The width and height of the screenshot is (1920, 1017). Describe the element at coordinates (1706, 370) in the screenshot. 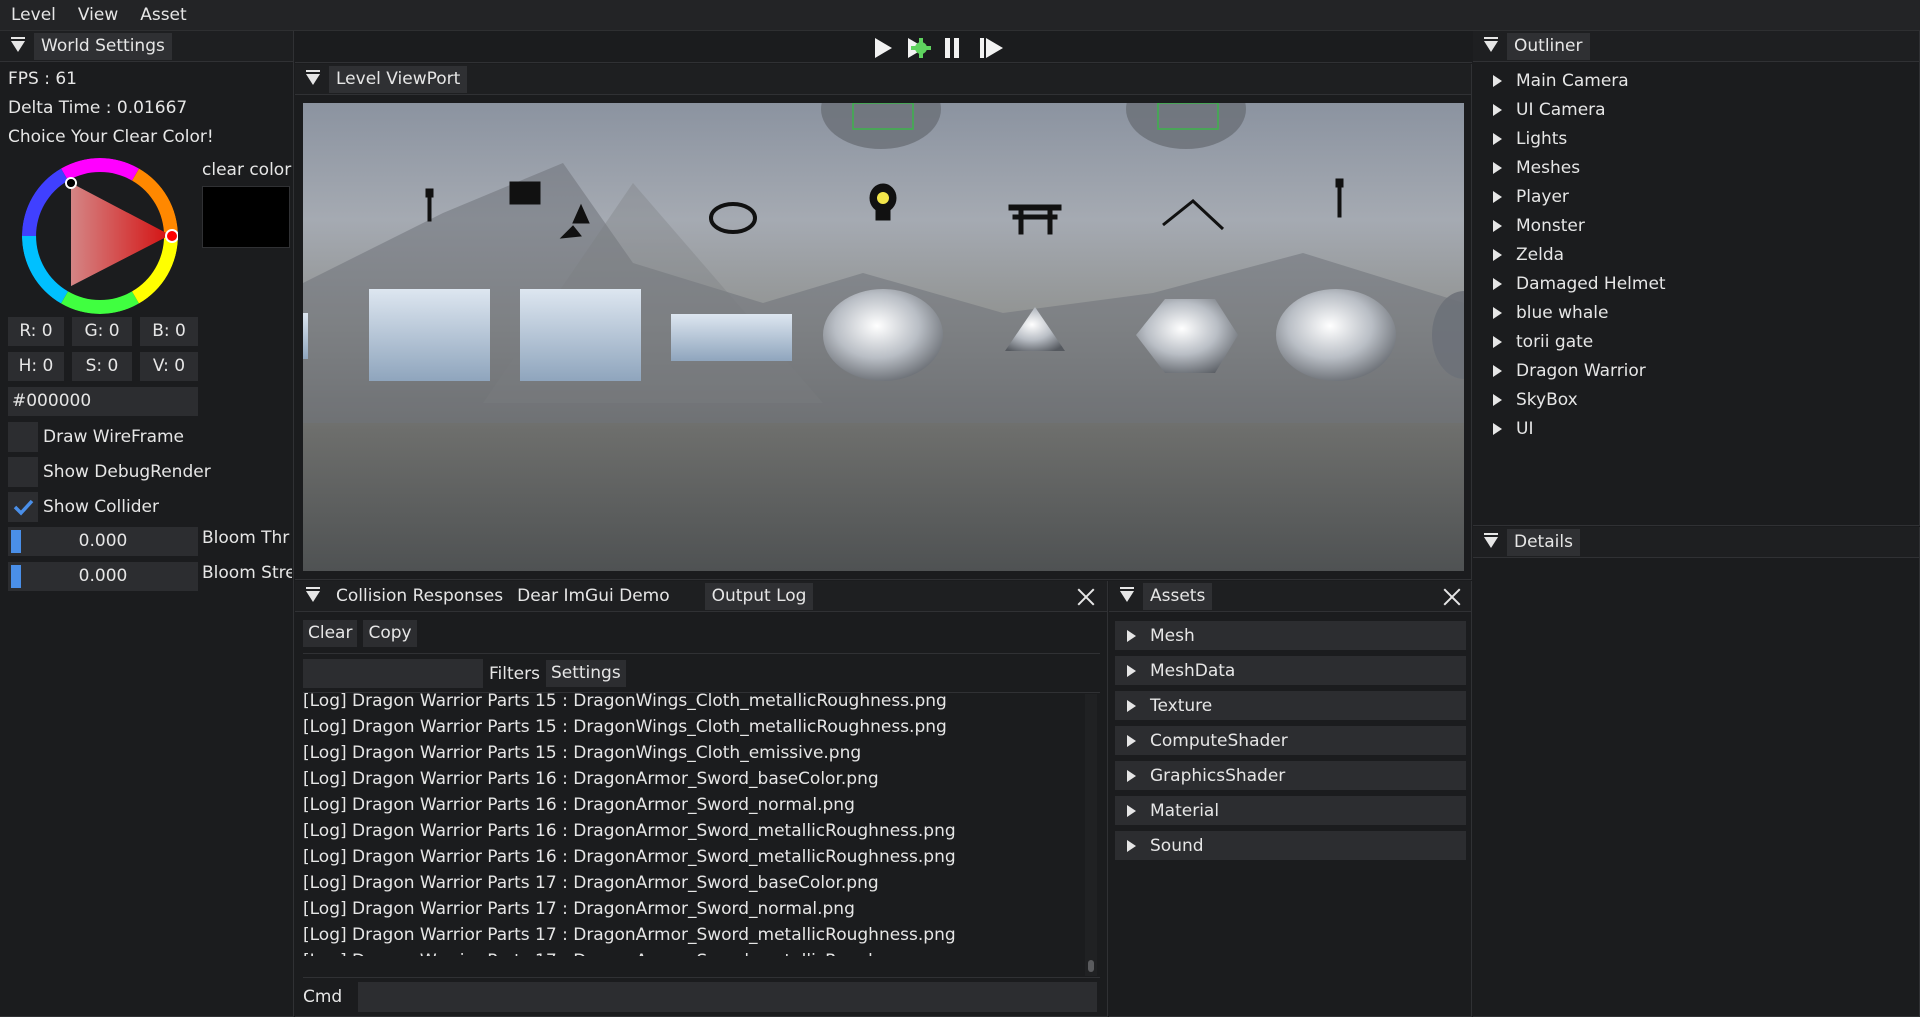

I see `outliner-item-dragon-warrior: Dragon Warrior` at that location.